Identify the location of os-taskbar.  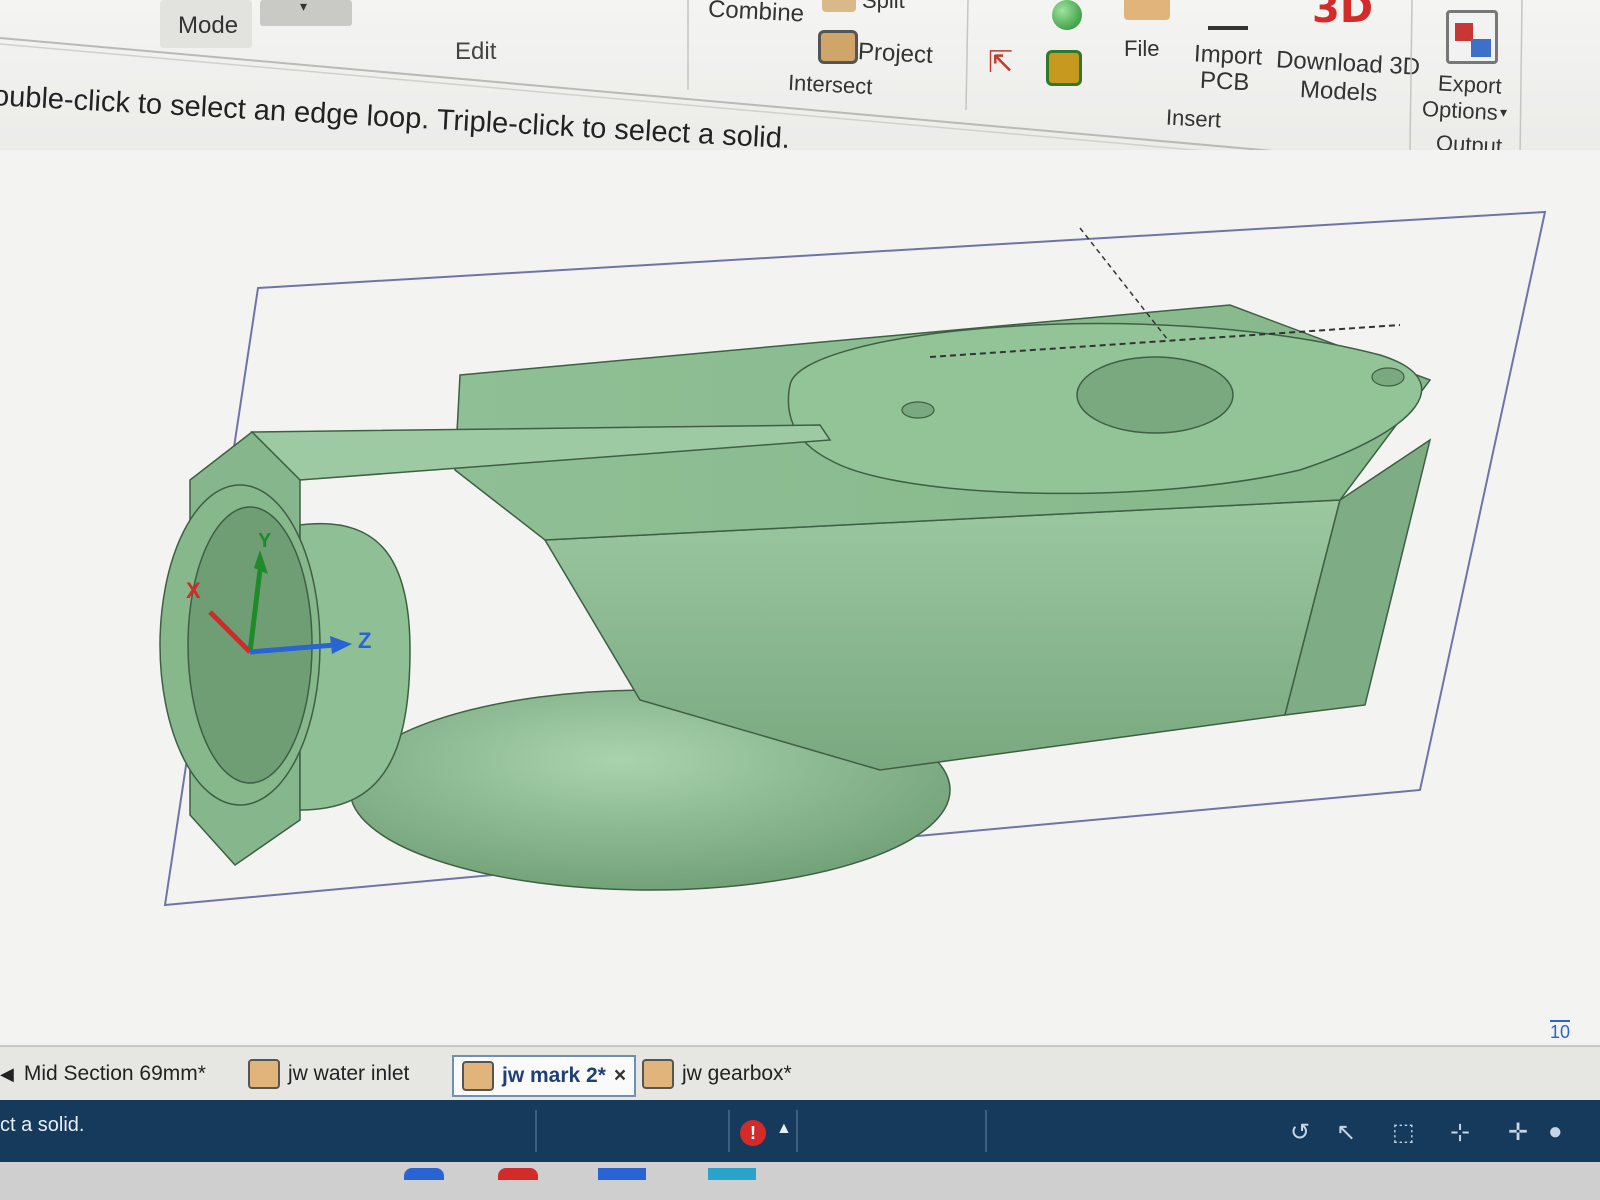
(800, 1181).